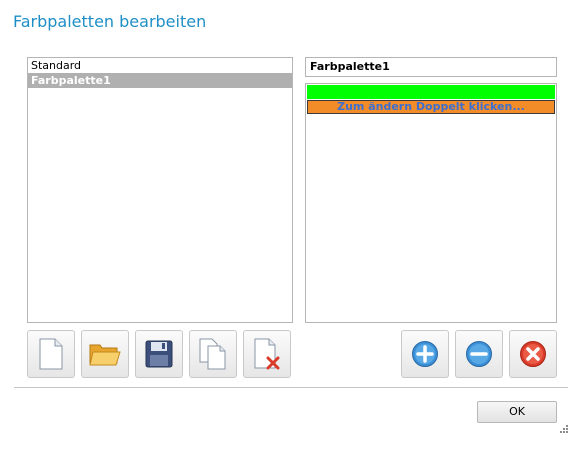 The width and height of the screenshot is (582, 450). What do you see at coordinates (431, 92) in the screenshot?
I see `color-swatch-green` at bounding box center [431, 92].